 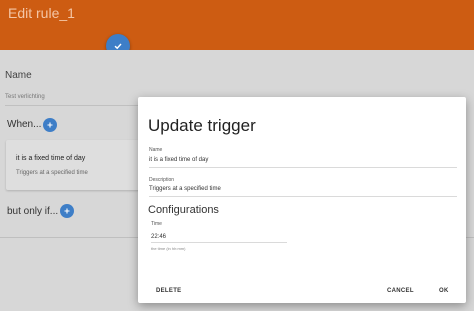 I want to click on page-title: Edit rule_1, so click(x=41, y=13).